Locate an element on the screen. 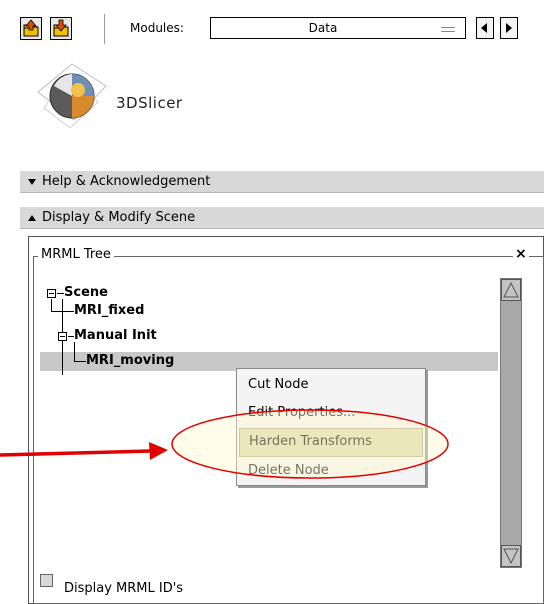 This screenshot has height=604, width=544. display-section-header: Display & Modify Scene is located at coordinates (282, 218).